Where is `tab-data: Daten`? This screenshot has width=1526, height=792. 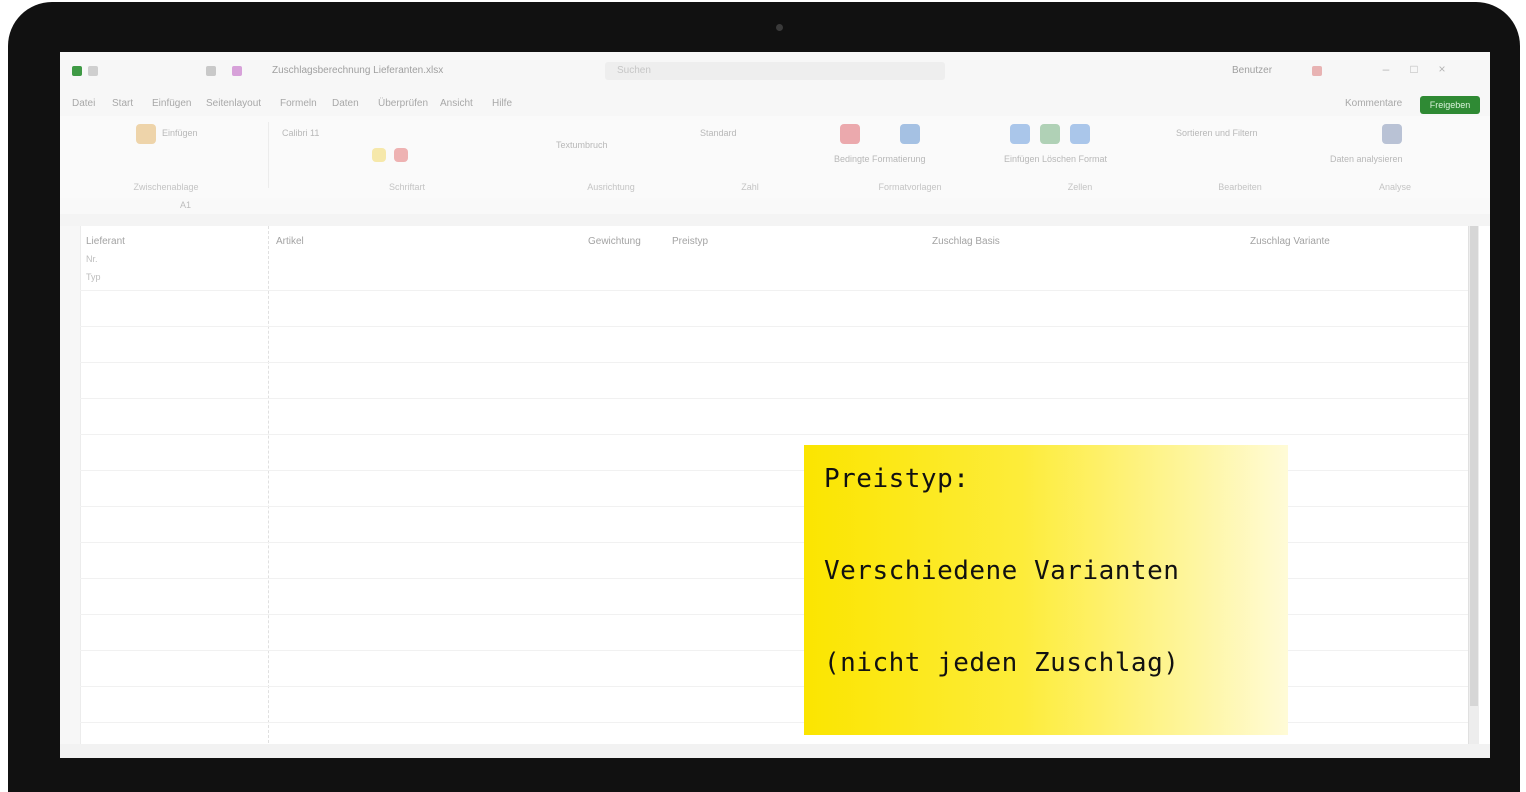 tab-data: Daten is located at coordinates (345, 103).